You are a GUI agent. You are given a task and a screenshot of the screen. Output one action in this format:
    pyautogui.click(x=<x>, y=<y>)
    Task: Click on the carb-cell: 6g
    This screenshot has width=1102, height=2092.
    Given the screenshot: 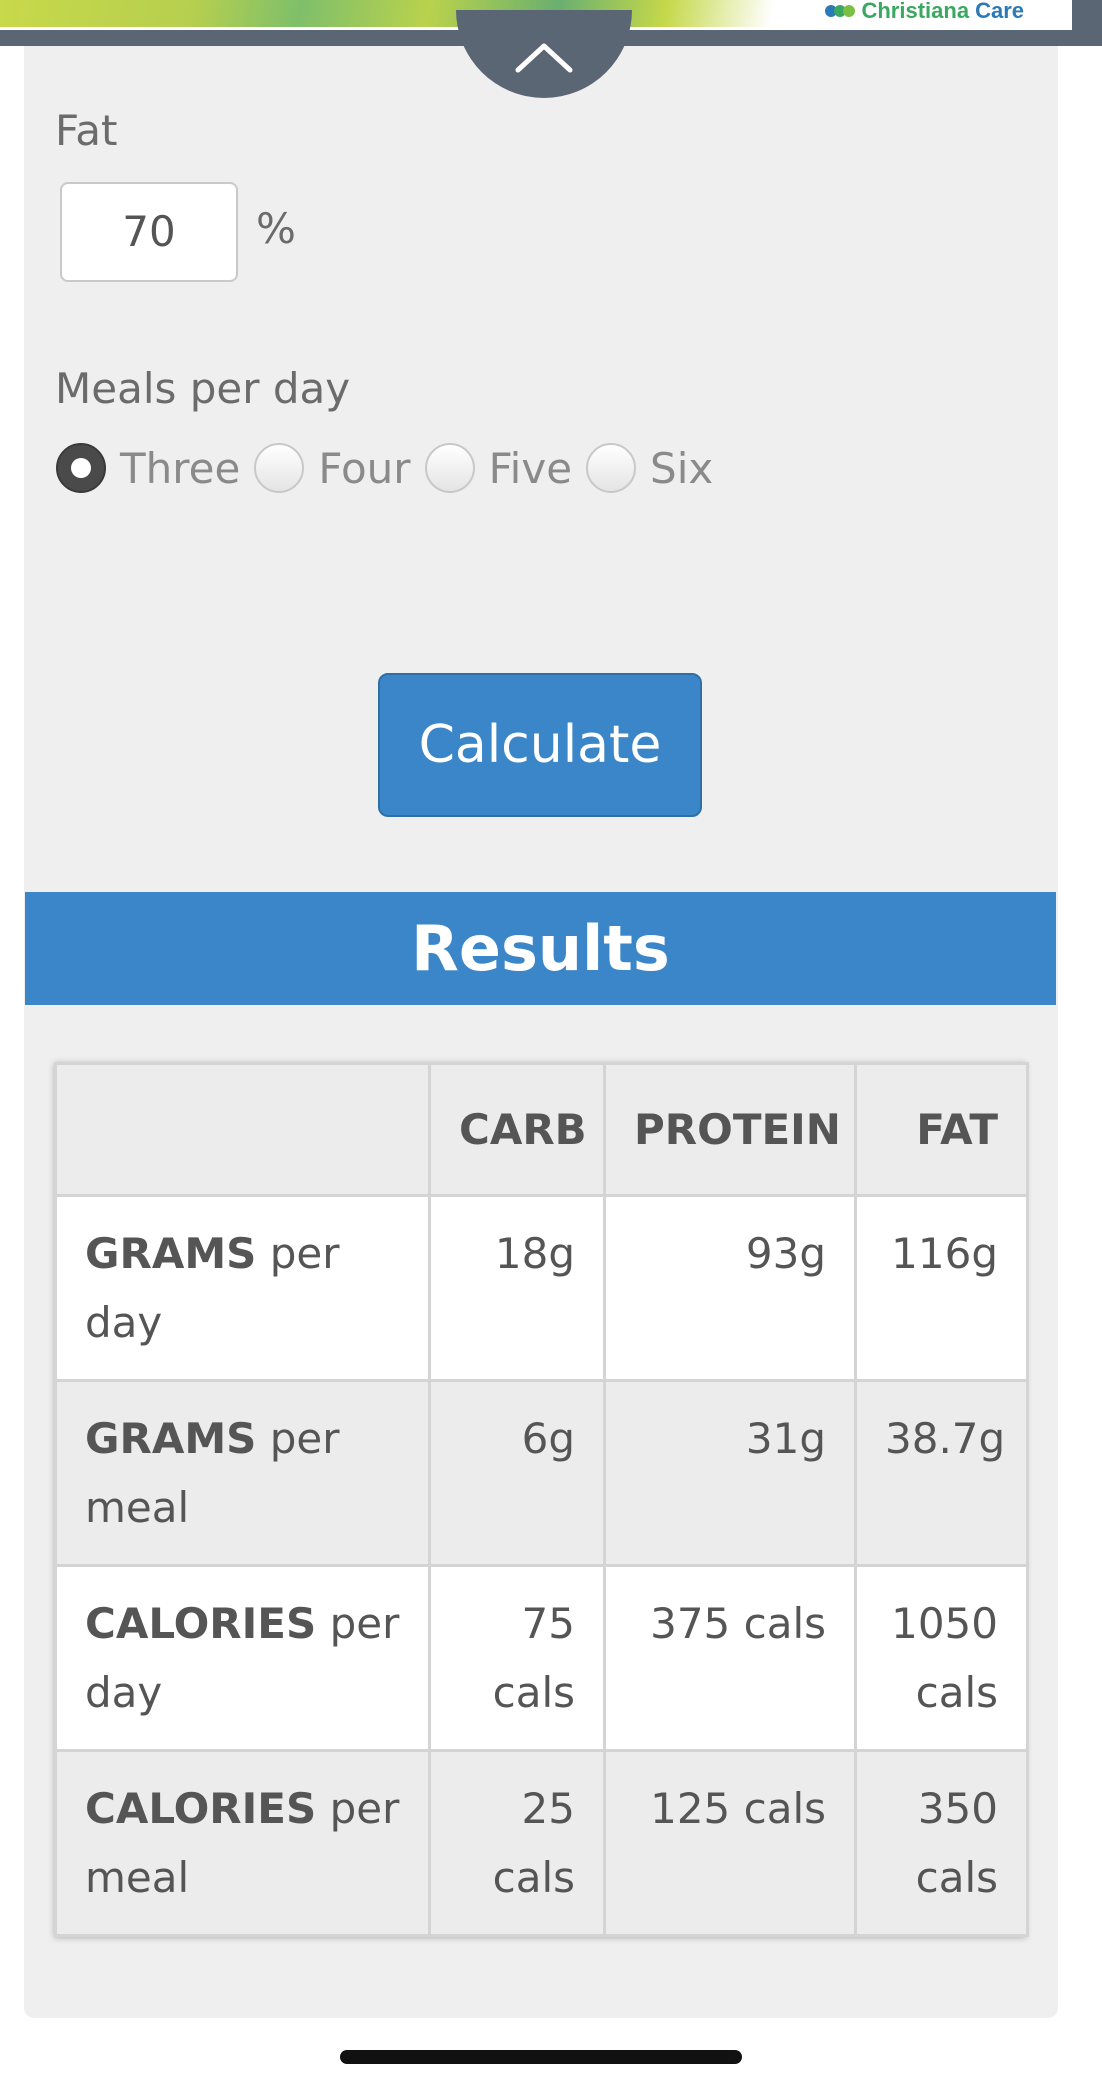 What is the action you would take?
    pyautogui.click(x=517, y=1473)
    